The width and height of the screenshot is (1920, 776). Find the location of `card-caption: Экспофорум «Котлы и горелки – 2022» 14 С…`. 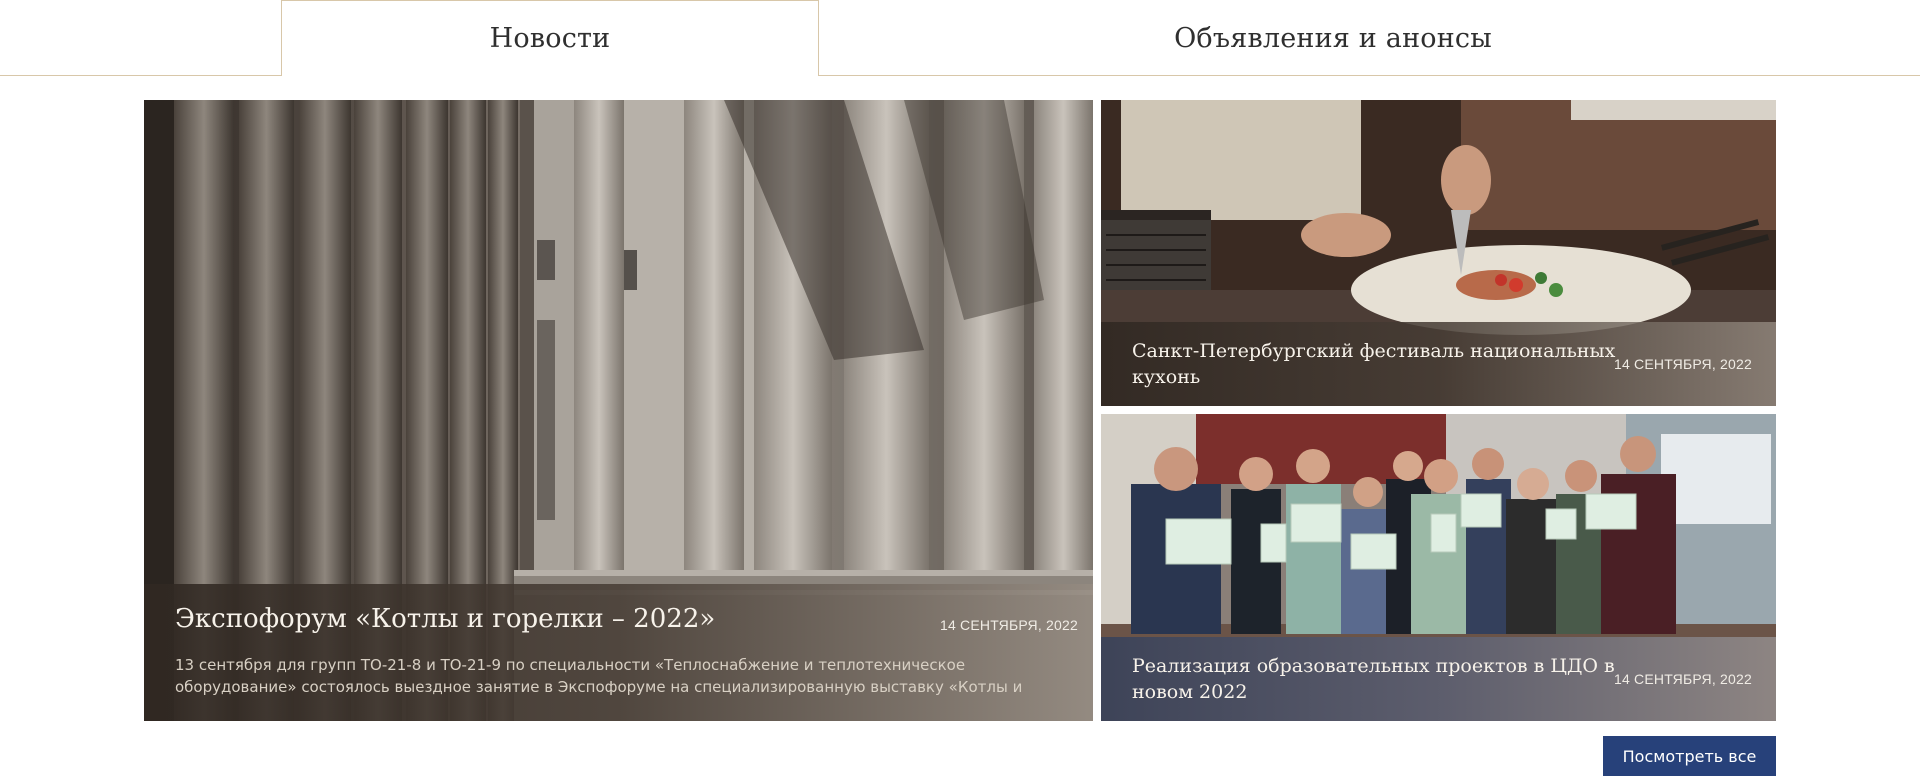

card-caption: Экспофорум «Котлы и горелки – 2022» 14 С… is located at coordinates (618, 652).